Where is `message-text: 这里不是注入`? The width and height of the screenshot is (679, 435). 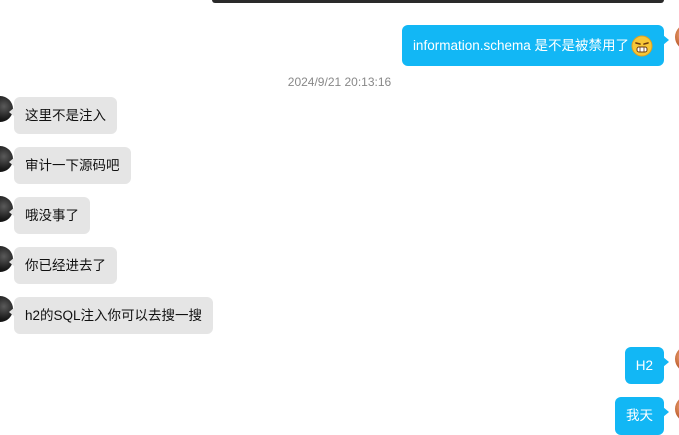 message-text: 这里不是注入 is located at coordinates (65, 115).